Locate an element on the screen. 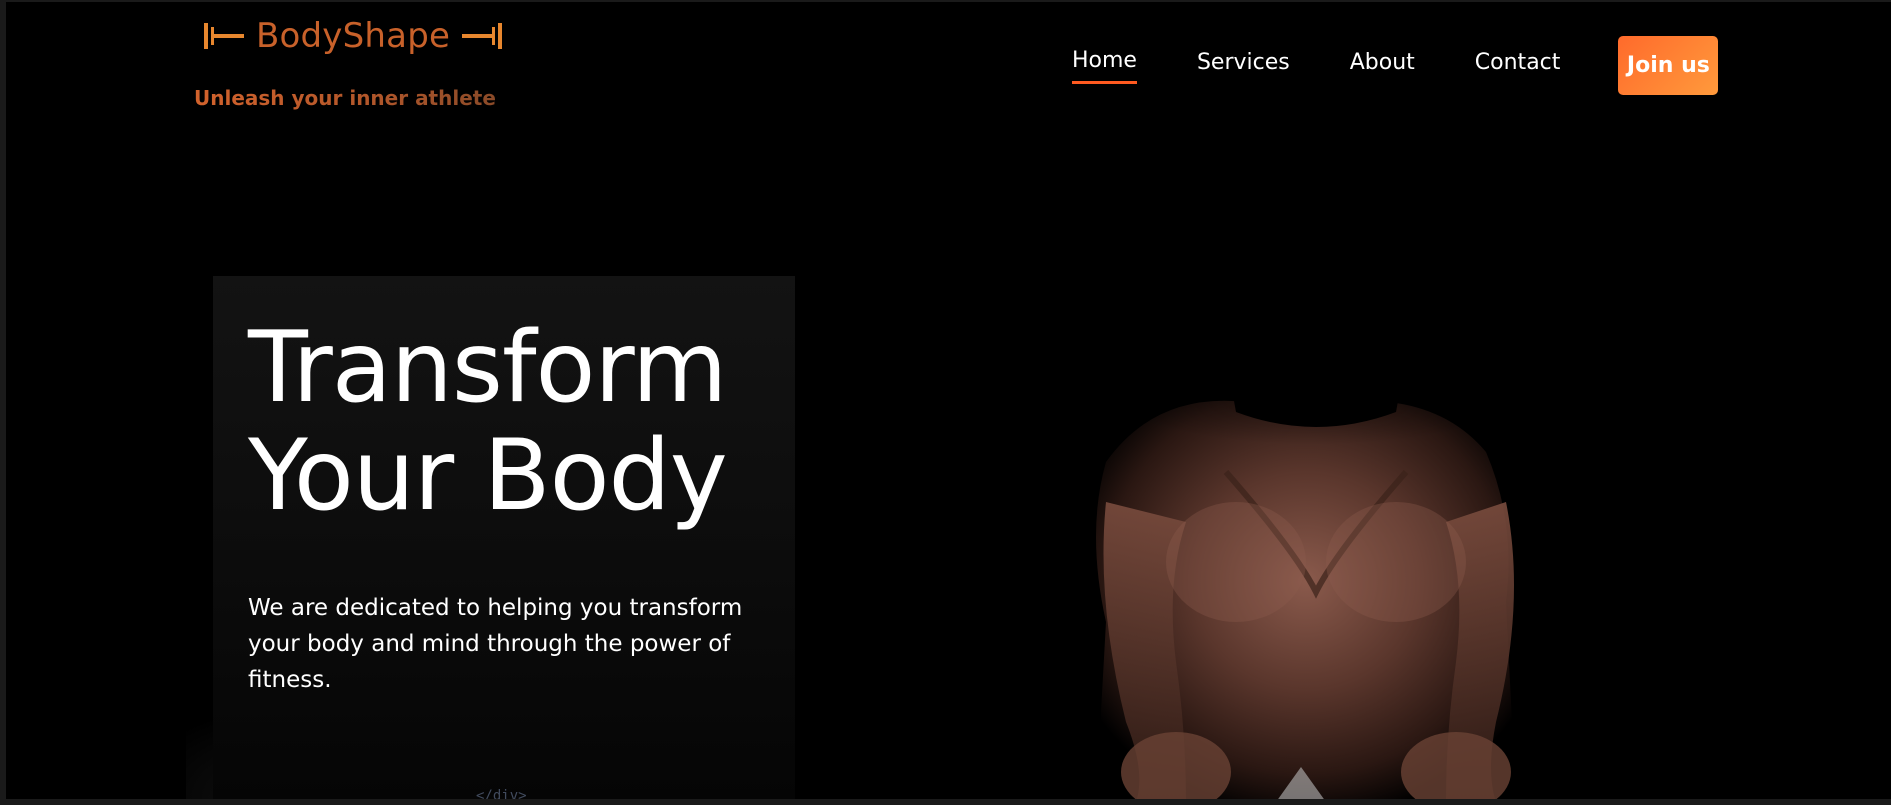  brand-logo: BodyShape is located at coordinates (353, 36).